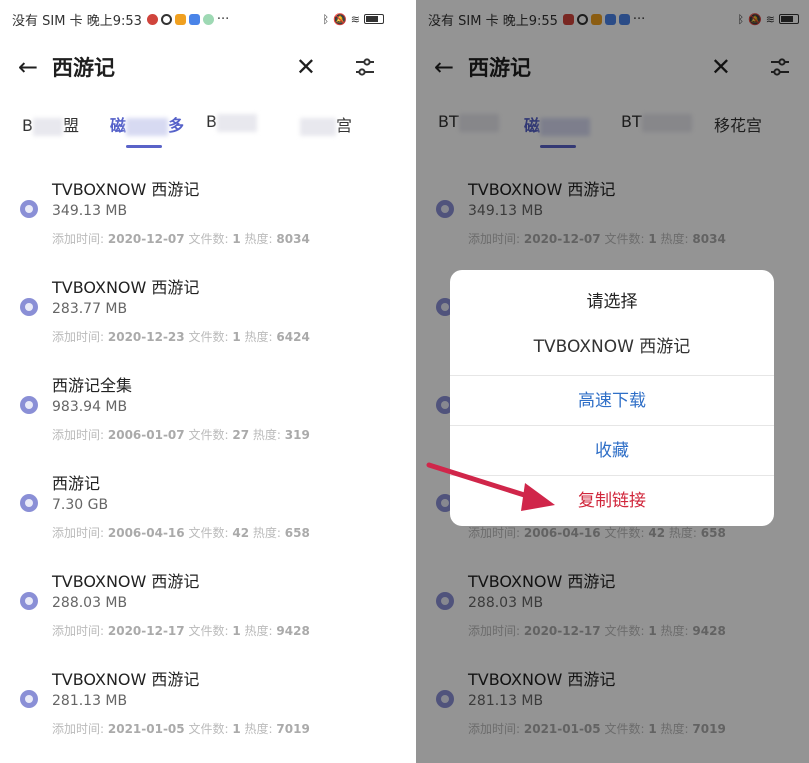  Describe the element at coordinates (241, 533) in the screenshot. I see `file-count: 42` at that location.